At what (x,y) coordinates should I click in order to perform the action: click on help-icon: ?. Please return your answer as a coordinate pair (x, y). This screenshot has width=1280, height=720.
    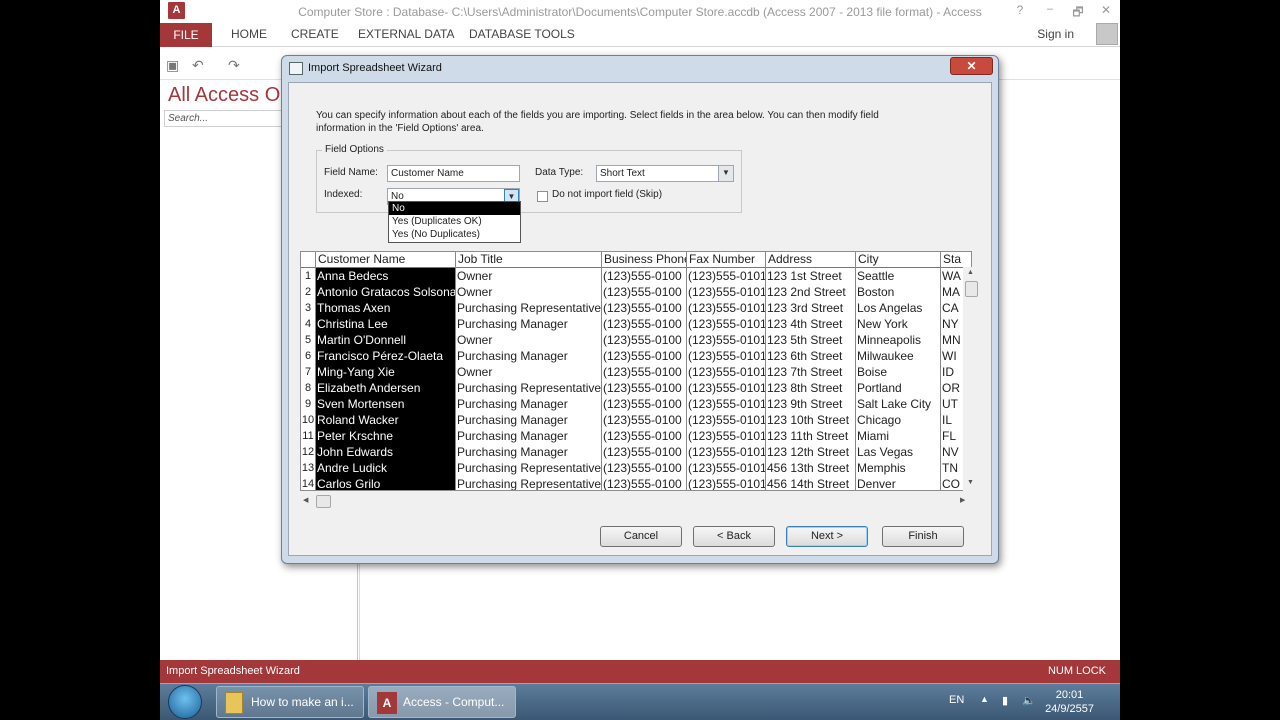
    Looking at the image, I should click on (1020, 10).